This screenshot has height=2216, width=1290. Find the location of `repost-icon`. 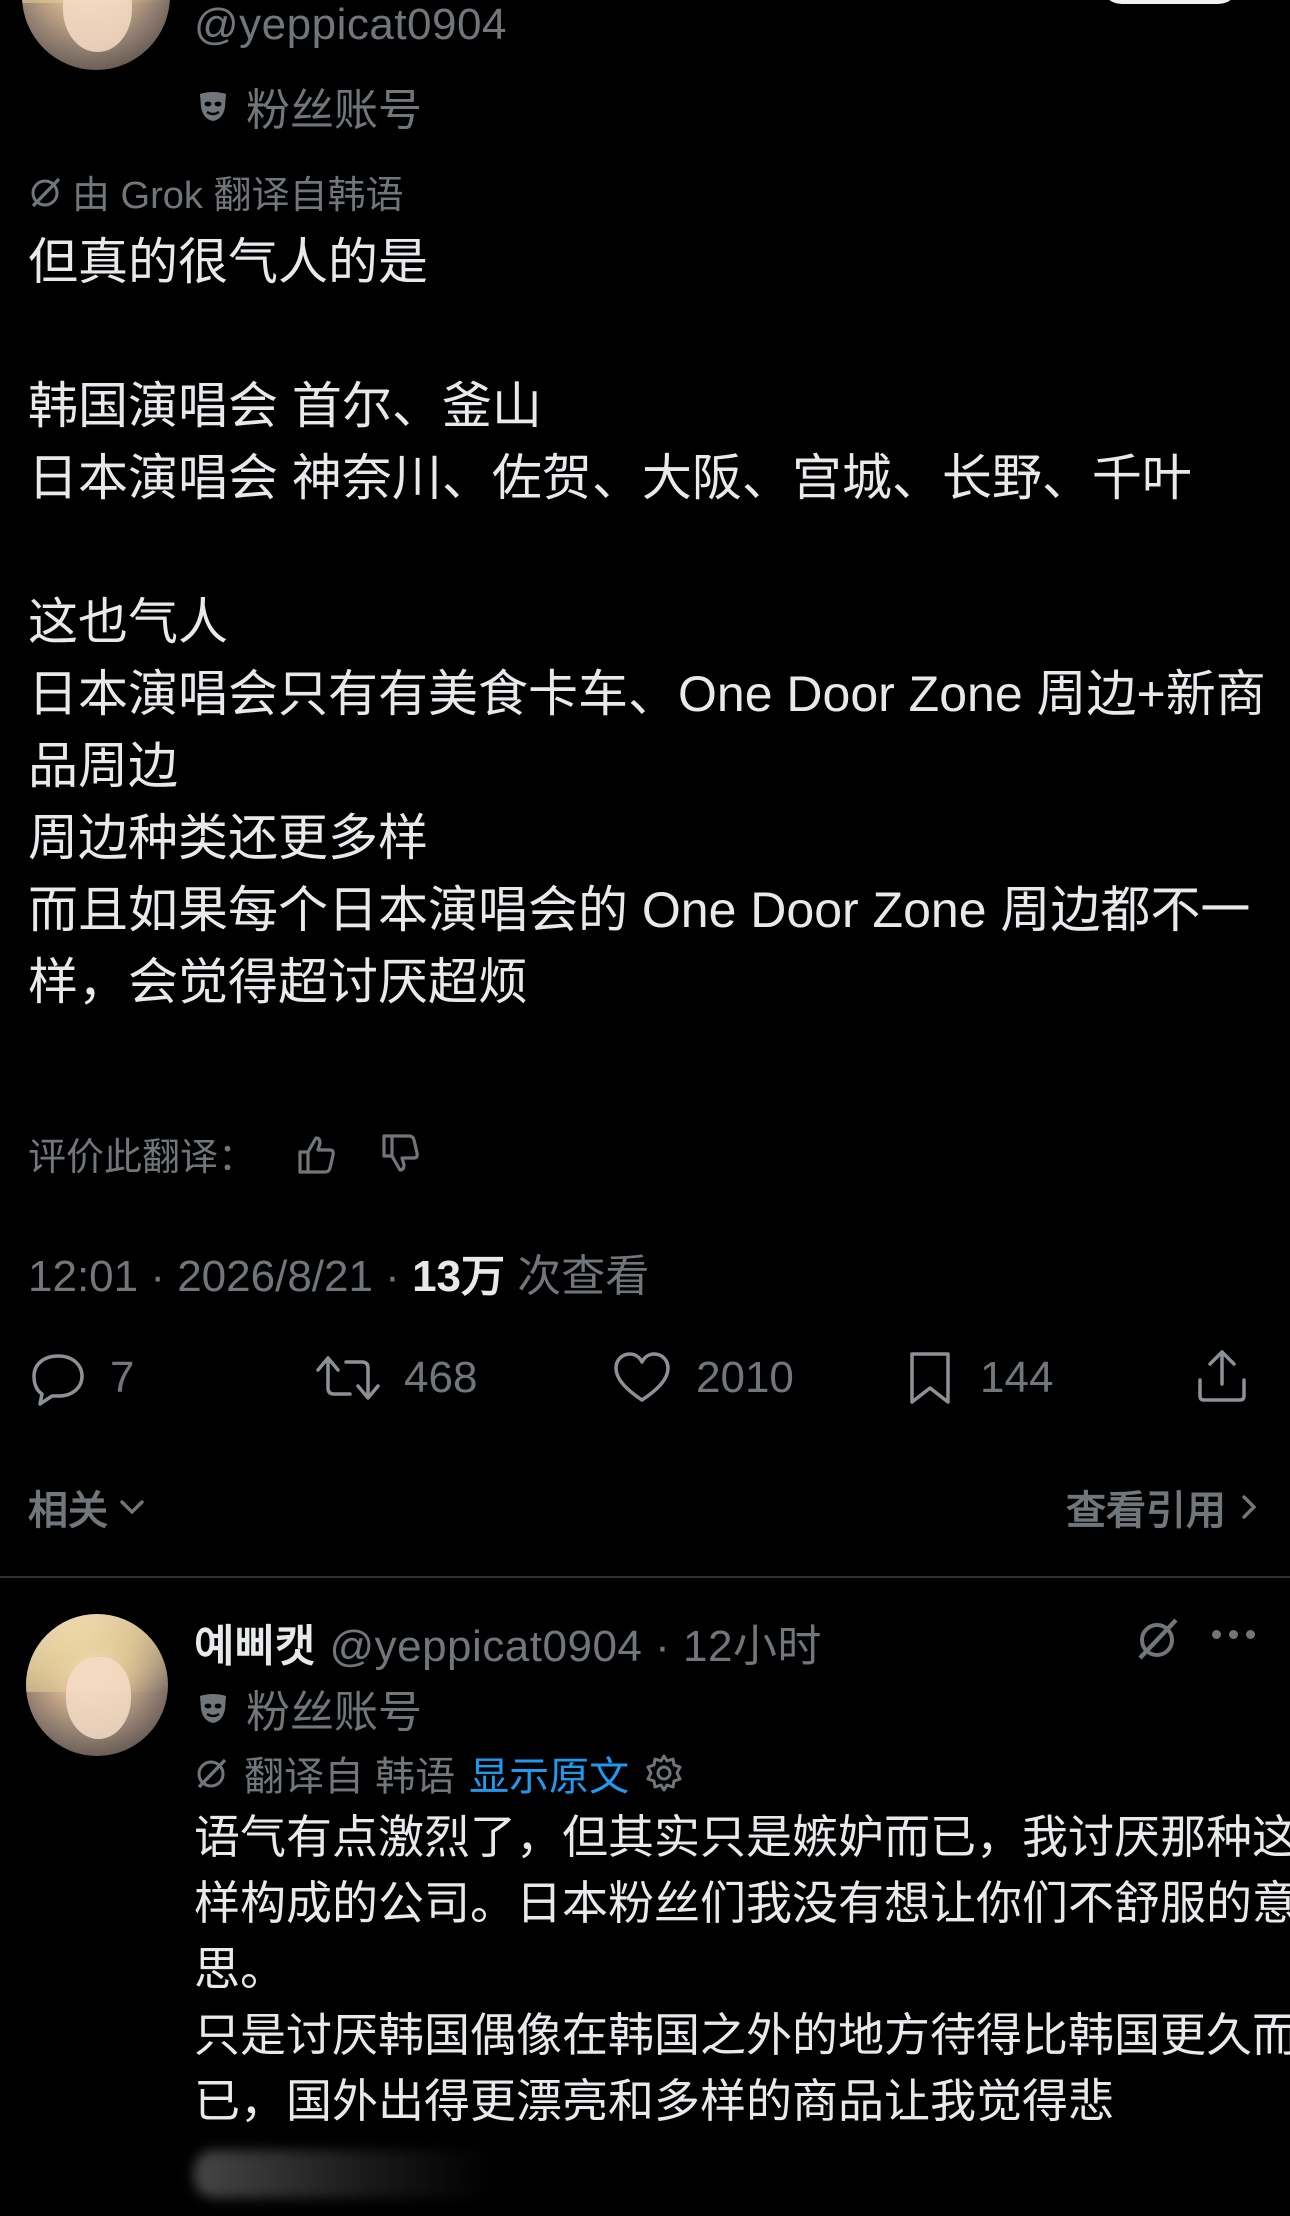

repost-icon is located at coordinates (348, 1378).